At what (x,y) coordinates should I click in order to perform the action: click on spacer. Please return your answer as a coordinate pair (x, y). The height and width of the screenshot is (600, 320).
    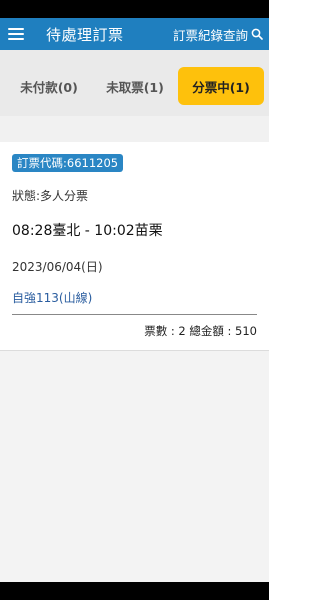
    Looking at the image, I should click on (134, 129).